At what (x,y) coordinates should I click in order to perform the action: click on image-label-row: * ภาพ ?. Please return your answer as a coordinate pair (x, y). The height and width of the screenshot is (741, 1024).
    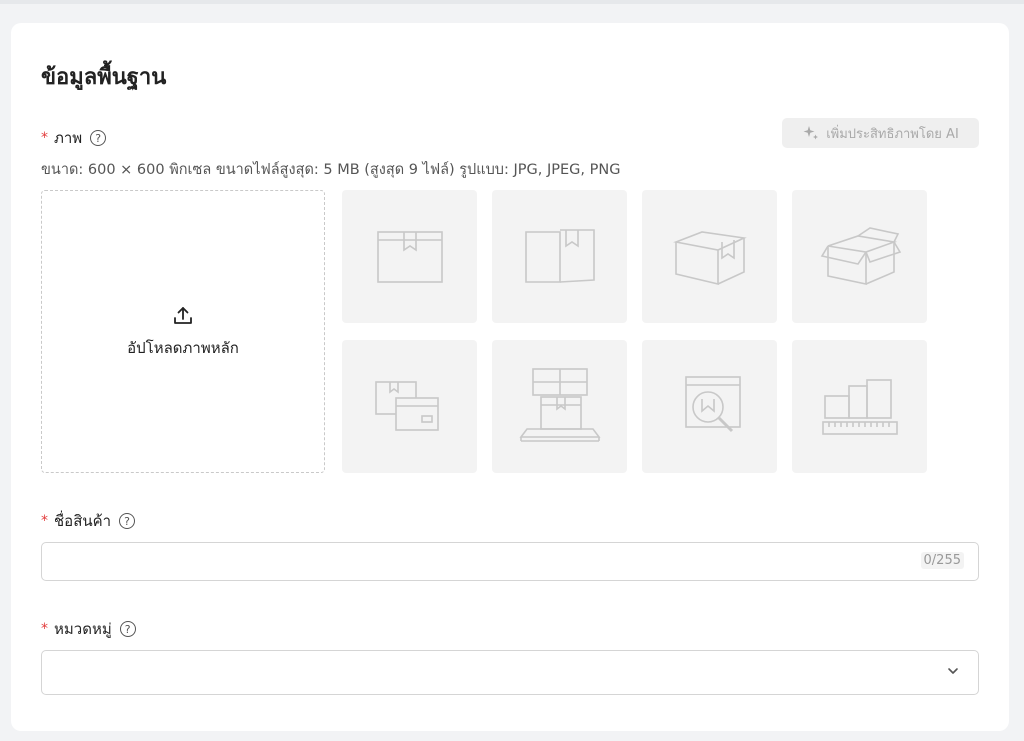
    Looking at the image, I should click on (74, 138).